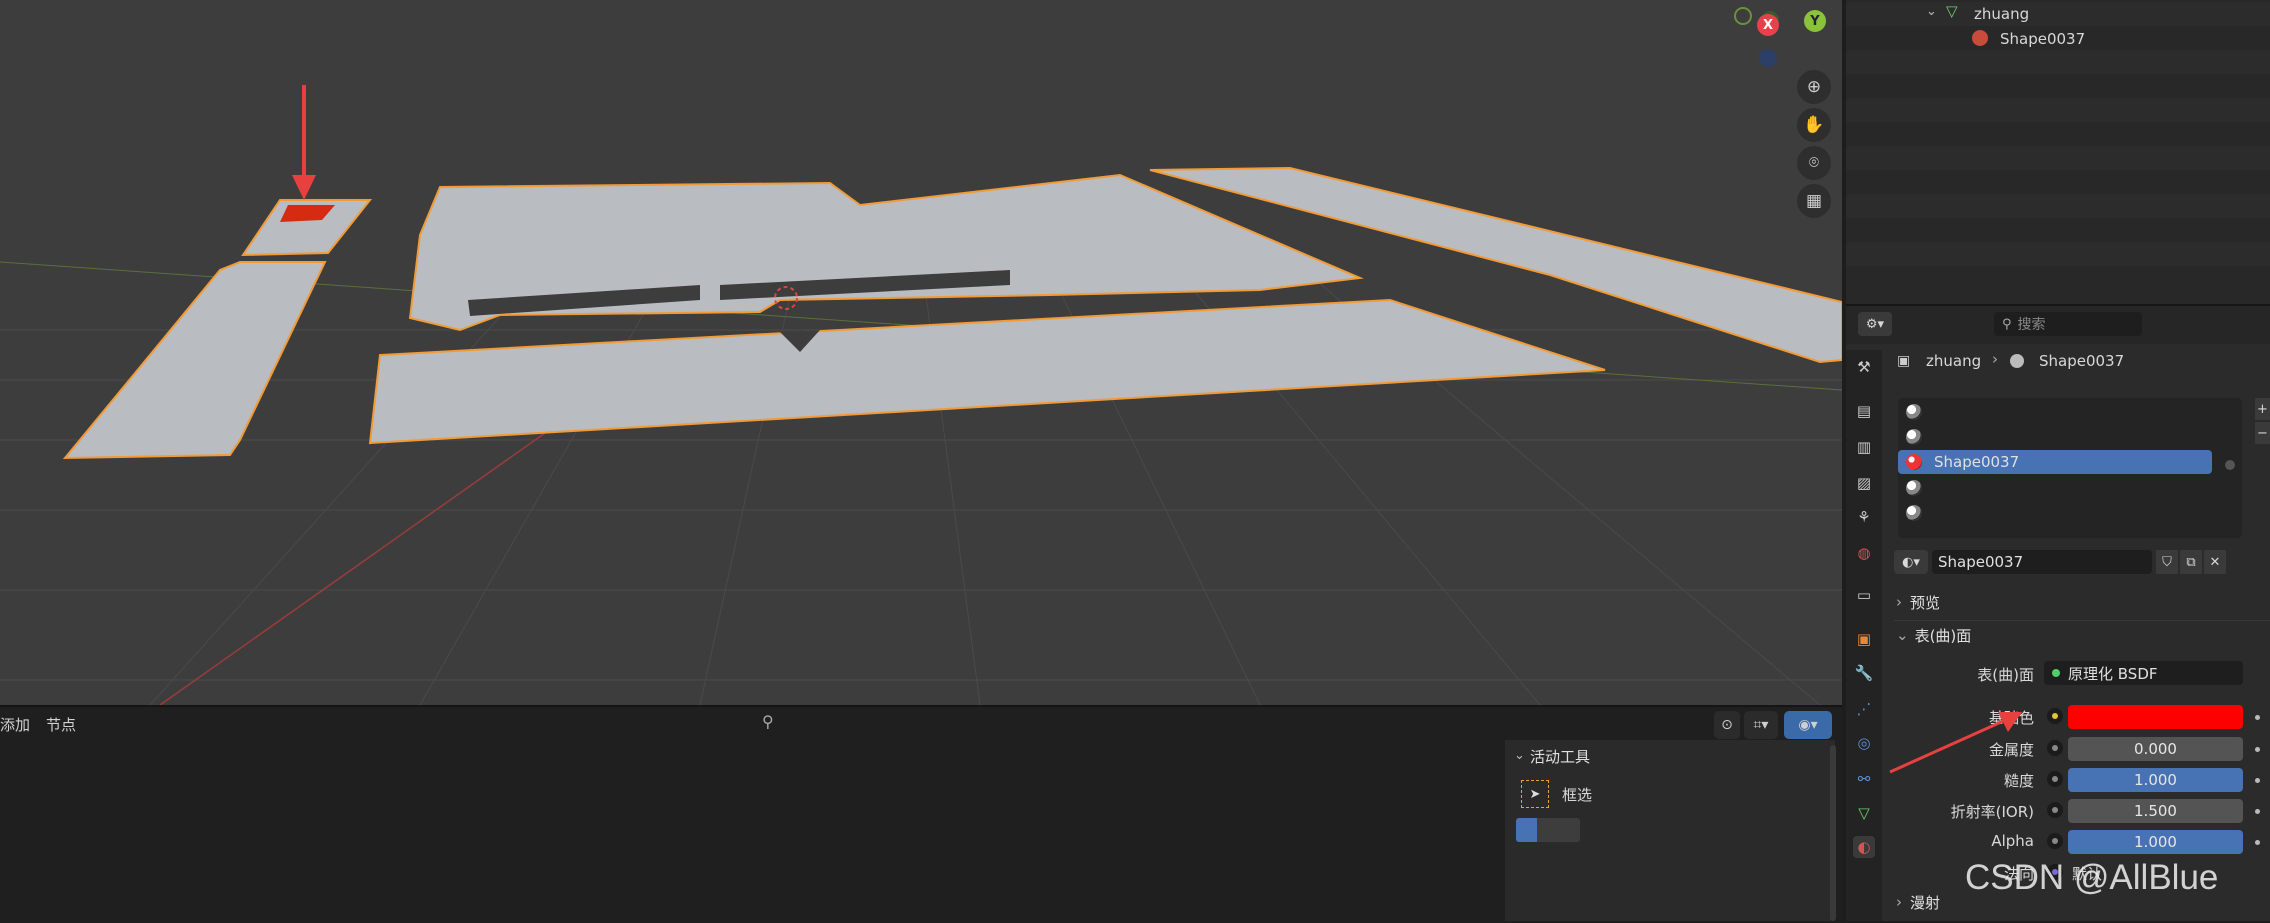 This screenshot has height=923, width=2270. What do you see at coordinates (1569, 830) in the screenshot?
I see `select-mode-subtract-icon` at bounding box center [1569, 830].